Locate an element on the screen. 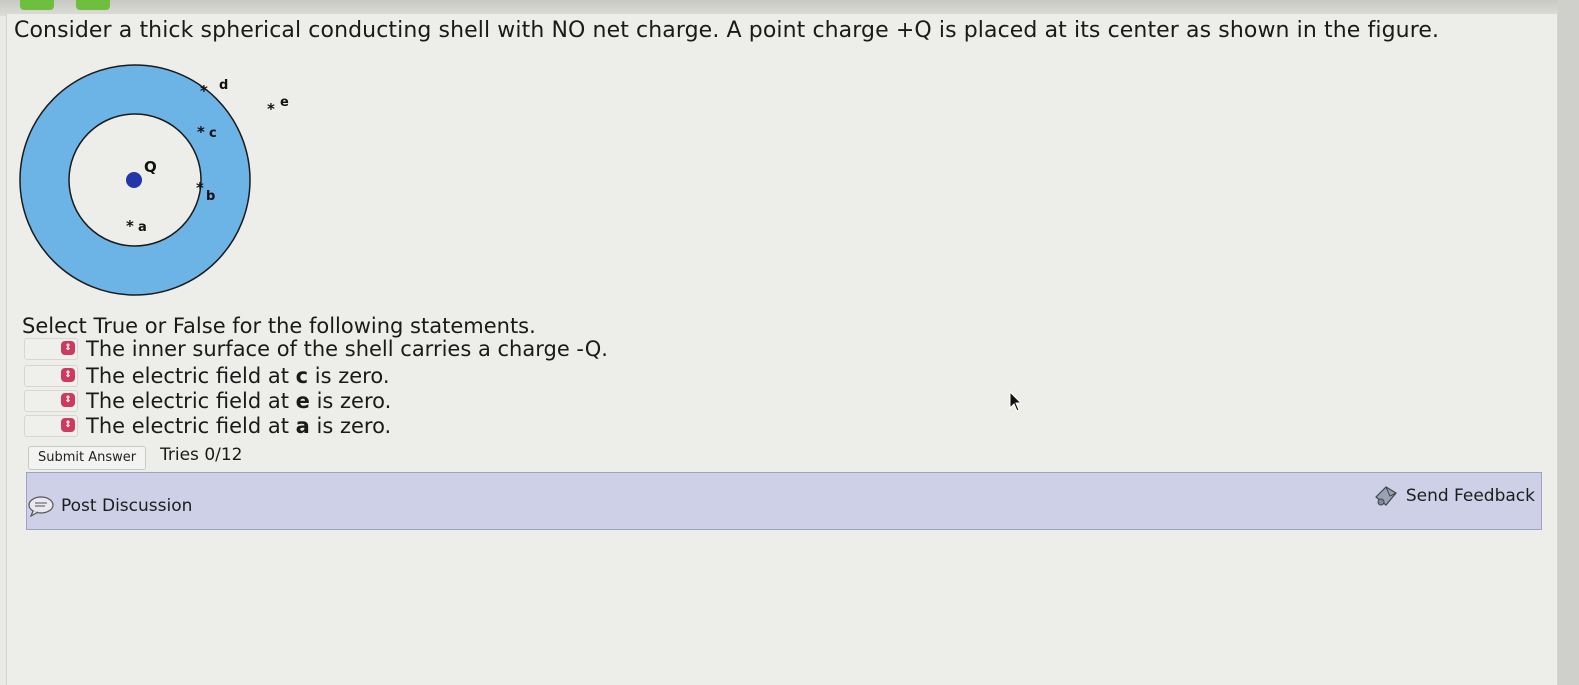 The width and height of the screenshot is (1579, 685). mouse-cursor-icon is located at coordinates (1016, 401).